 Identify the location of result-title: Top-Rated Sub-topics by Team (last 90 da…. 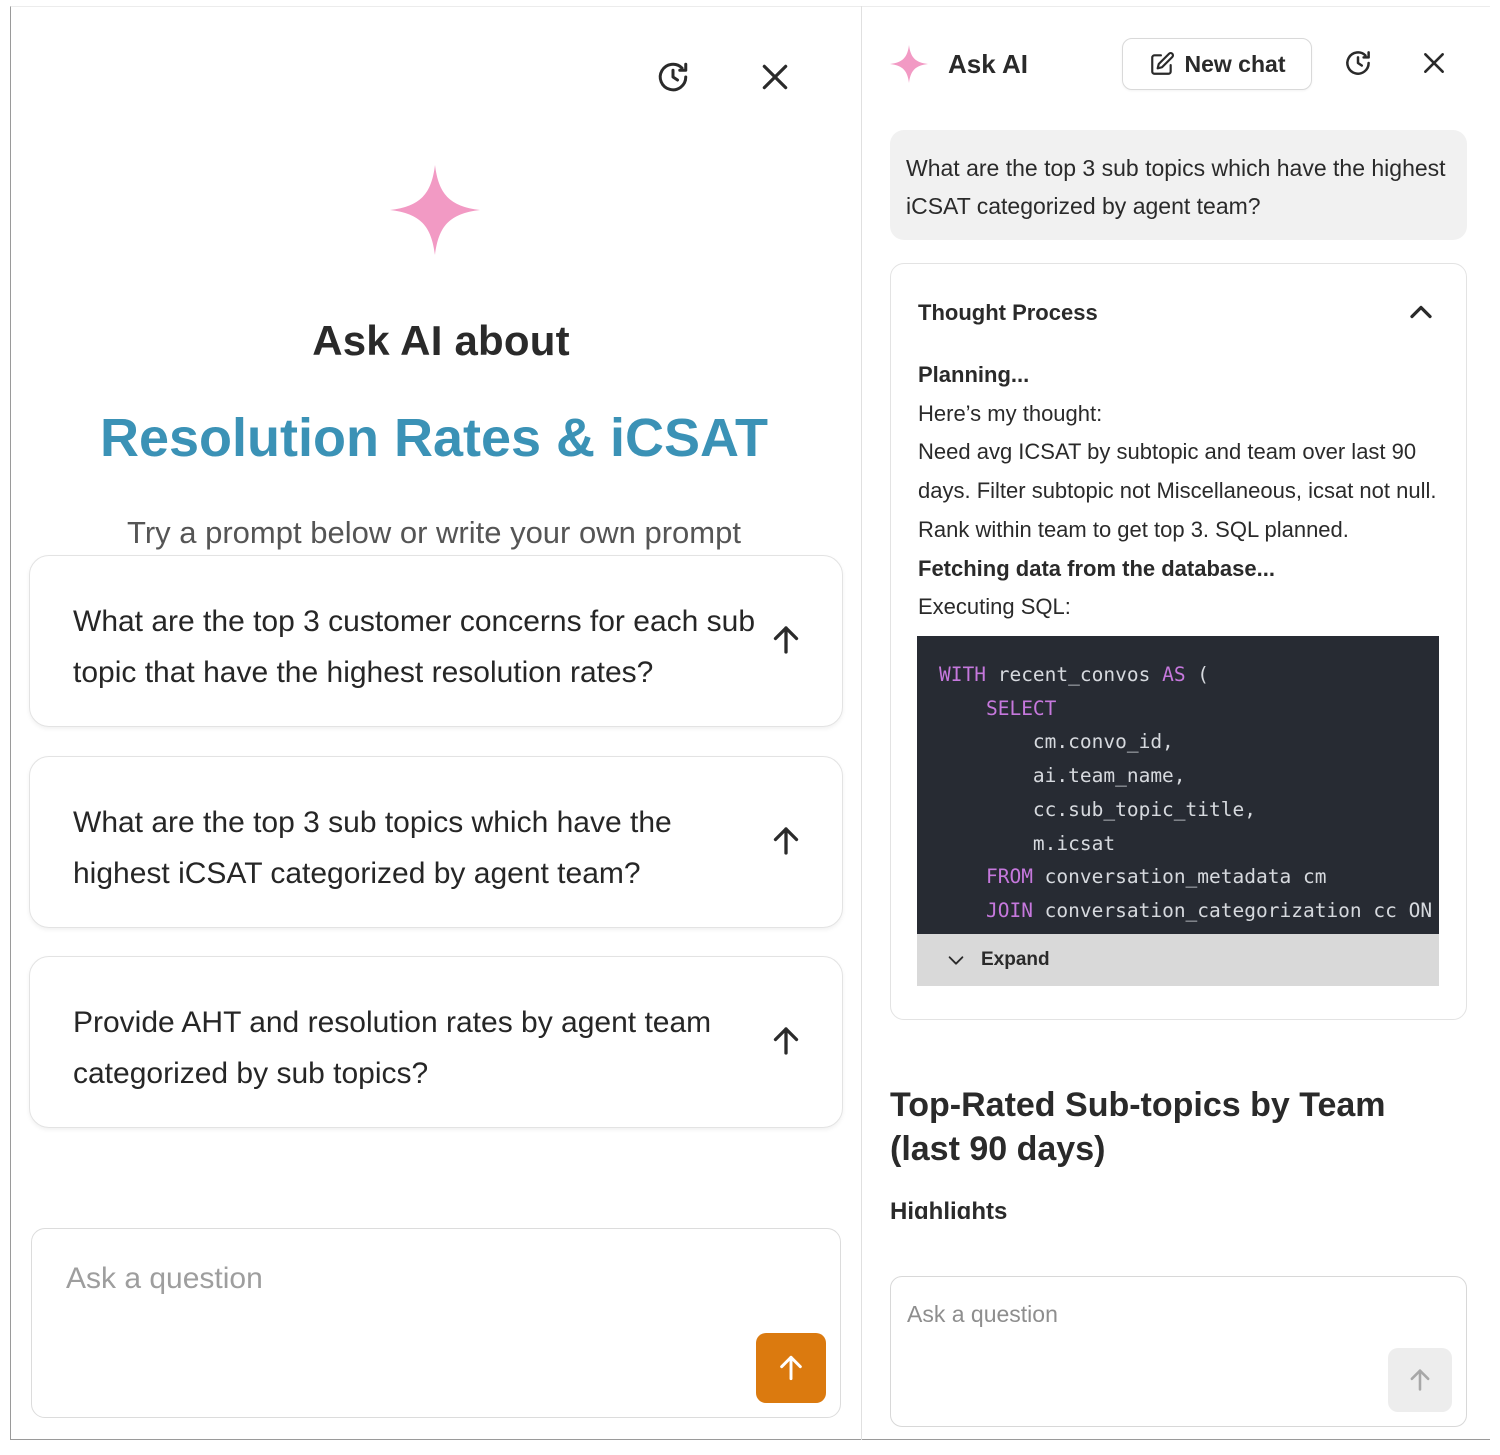
(1138, 1127).